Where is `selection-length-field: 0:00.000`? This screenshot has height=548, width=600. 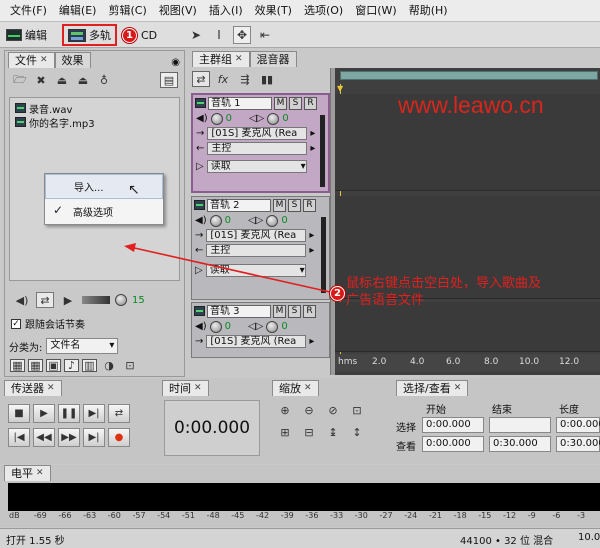
selection-length-field: 0:00.000 is located at coordinates (578, 425).